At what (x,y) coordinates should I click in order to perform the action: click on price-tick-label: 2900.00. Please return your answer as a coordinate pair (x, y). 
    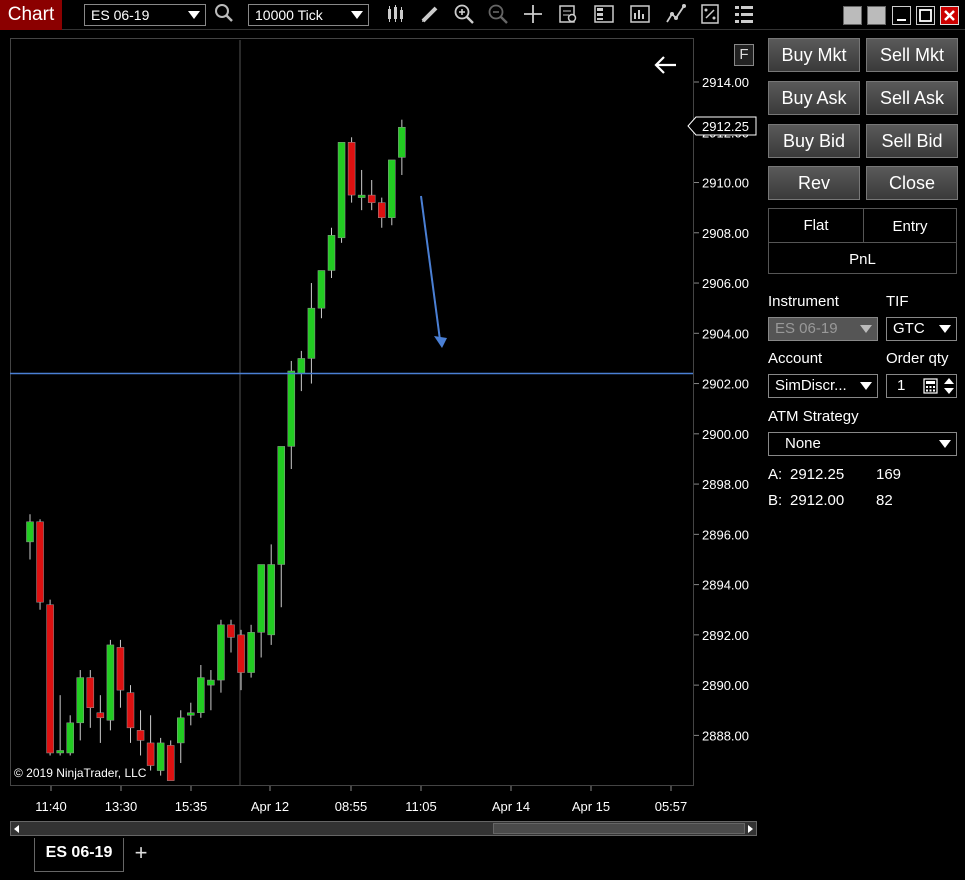
    Looking at the image, I should click on (725, 434).